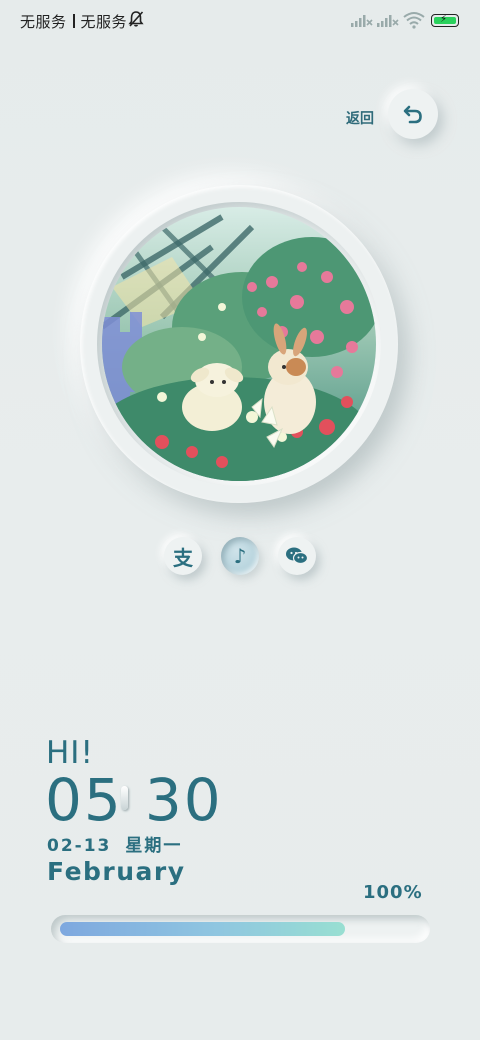  What do you see at coordinates (202, 929) in the screenshot?
I see `battery-progress-fill` at bounding box center [202, 929].